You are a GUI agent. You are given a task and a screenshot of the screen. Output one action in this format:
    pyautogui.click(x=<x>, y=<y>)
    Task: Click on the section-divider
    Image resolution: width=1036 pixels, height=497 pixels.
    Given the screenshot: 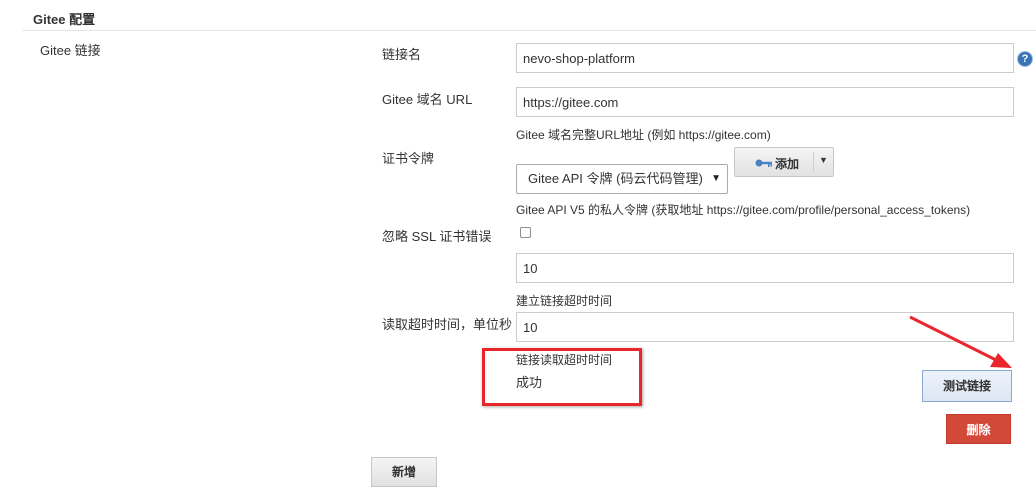 What is the action you would take?
    pyautogui.click(x=529, y=30)
    